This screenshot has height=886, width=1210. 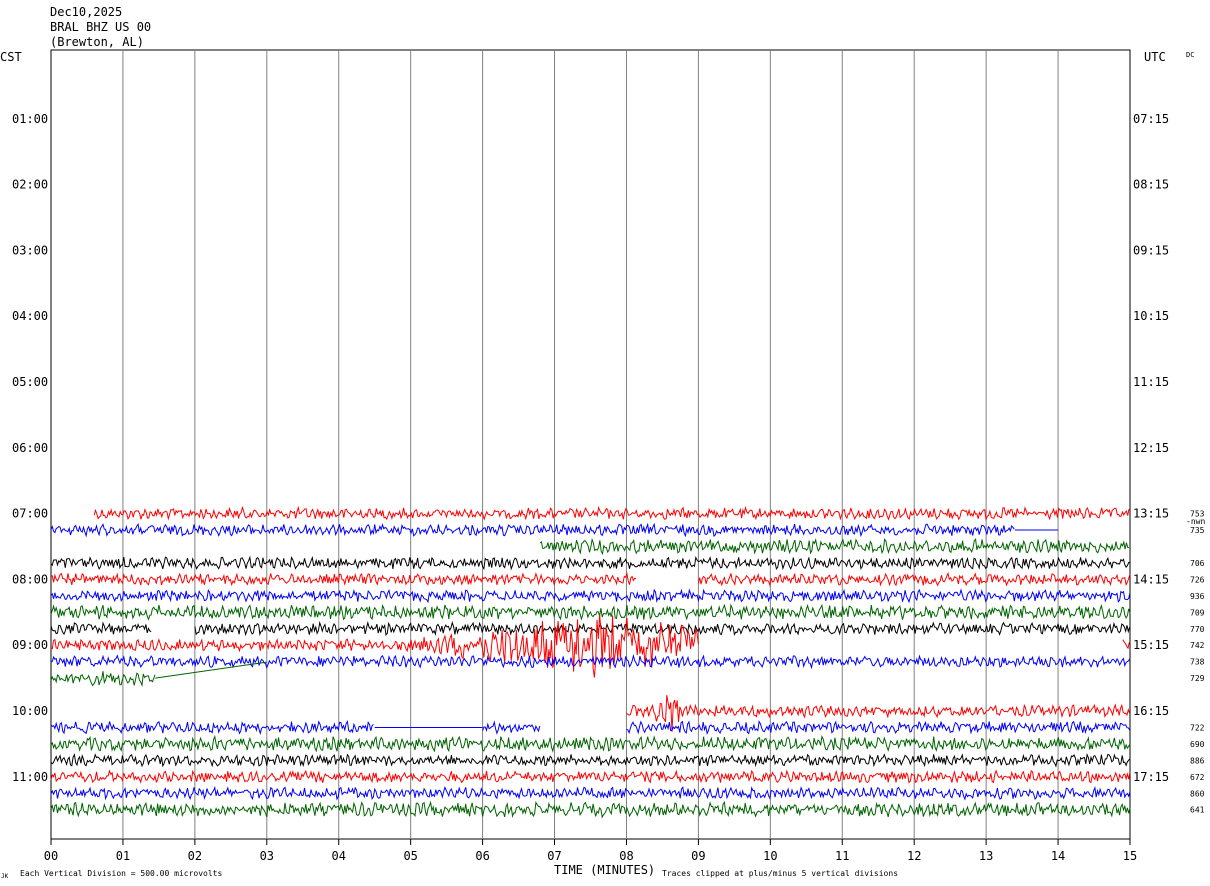 I want to click on right-hour-label: 16:15, so click(x=1151, y=711).